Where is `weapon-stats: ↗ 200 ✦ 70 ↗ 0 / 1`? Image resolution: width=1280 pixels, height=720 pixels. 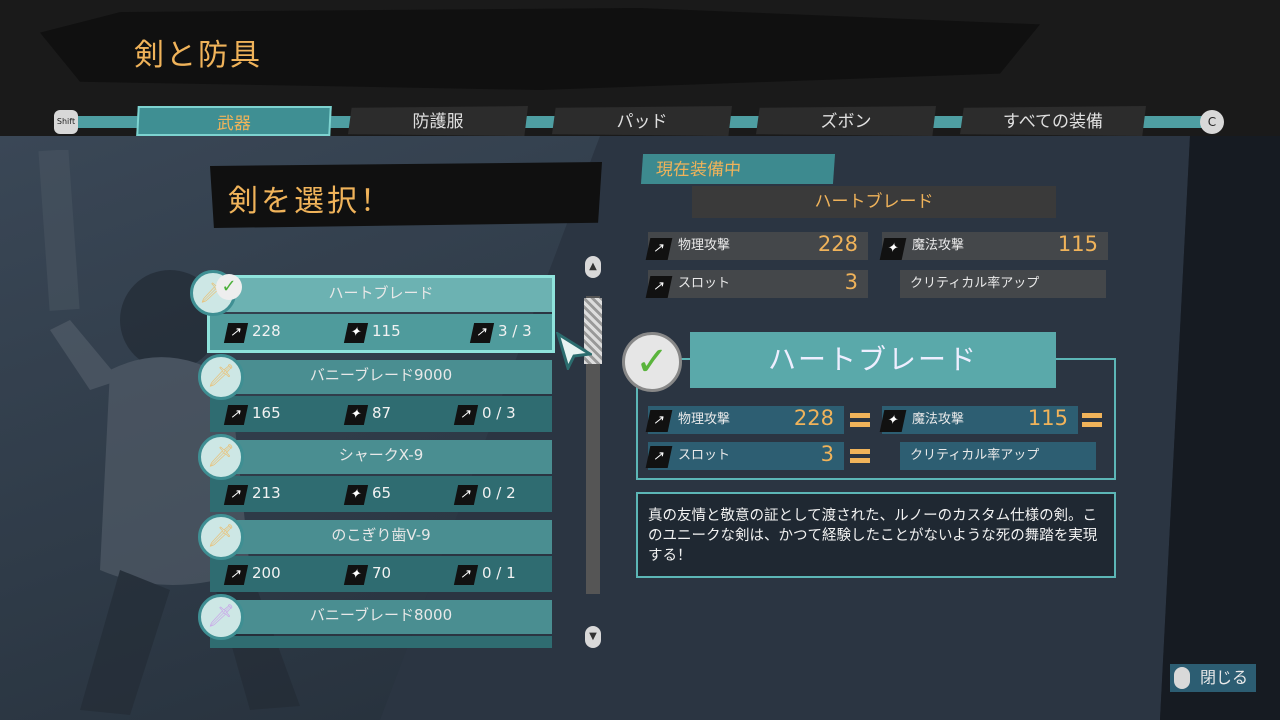
weapon-stats: ↗ 200 ✦ 70 ↗ 0 / 1 is located at coordinates (381, 574).